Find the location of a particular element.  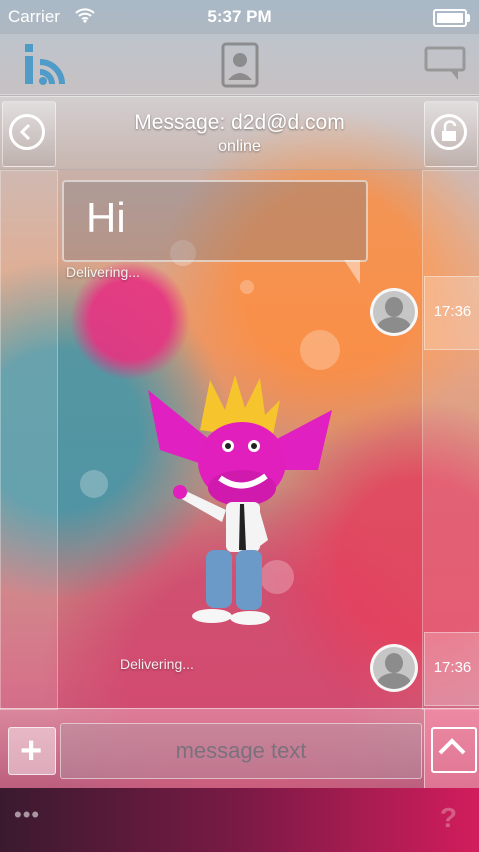

message-bubble: Hi is located at coordinates (215, 232).